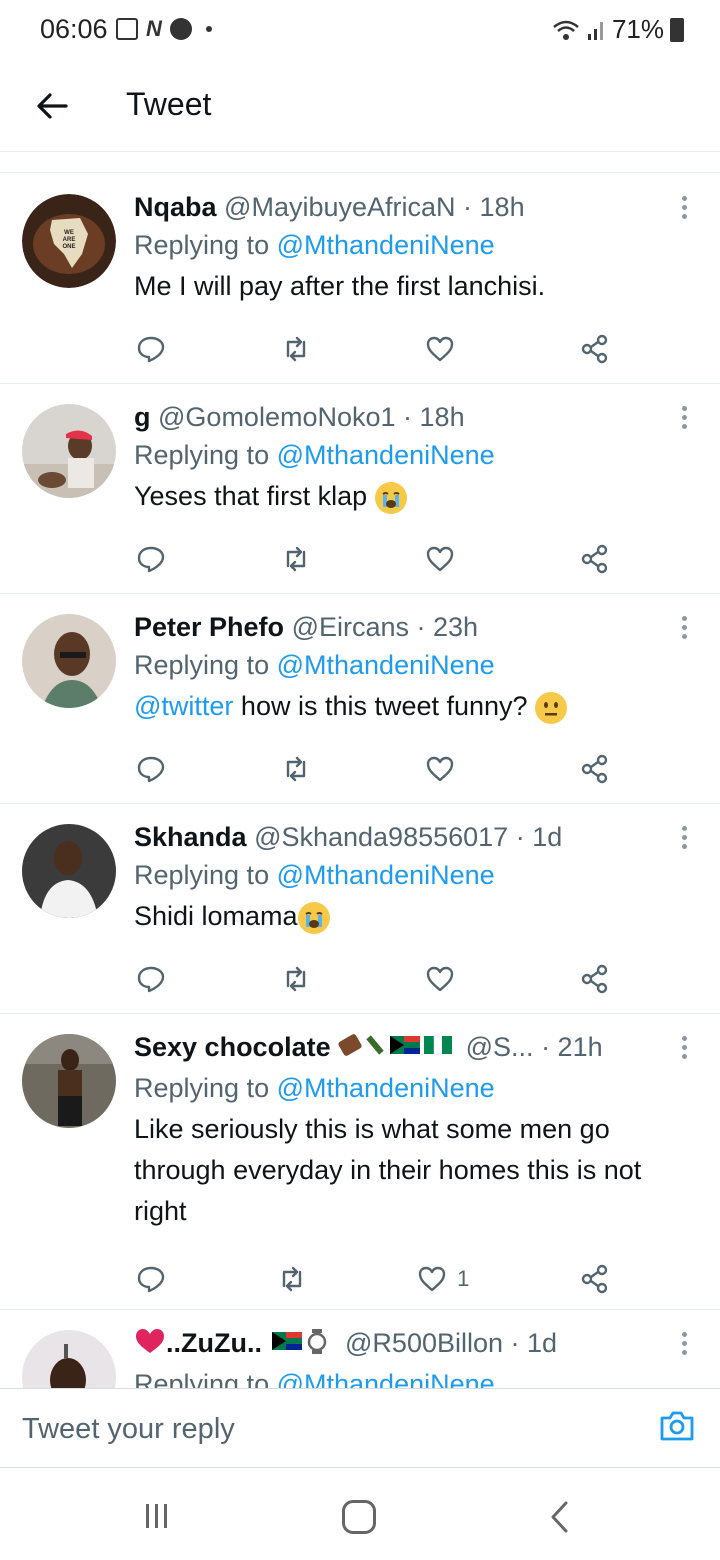 This screenshot has height=1560, width=720. I want to click on status-bar: 06:06 N 71%, so click(360, 31).